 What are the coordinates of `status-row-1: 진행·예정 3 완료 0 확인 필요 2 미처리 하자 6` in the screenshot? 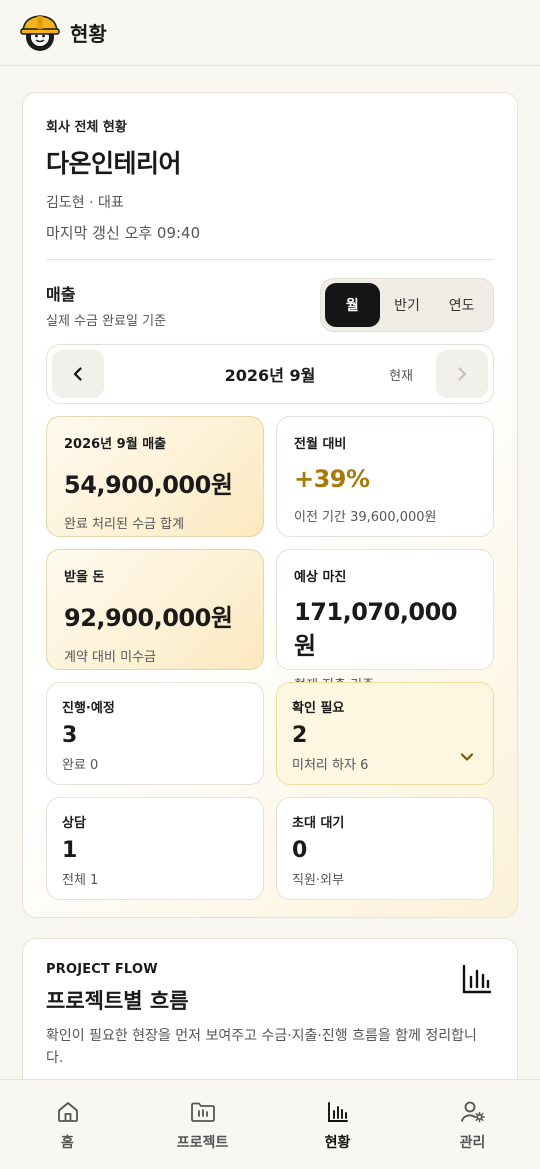 It's located at (270, 733).